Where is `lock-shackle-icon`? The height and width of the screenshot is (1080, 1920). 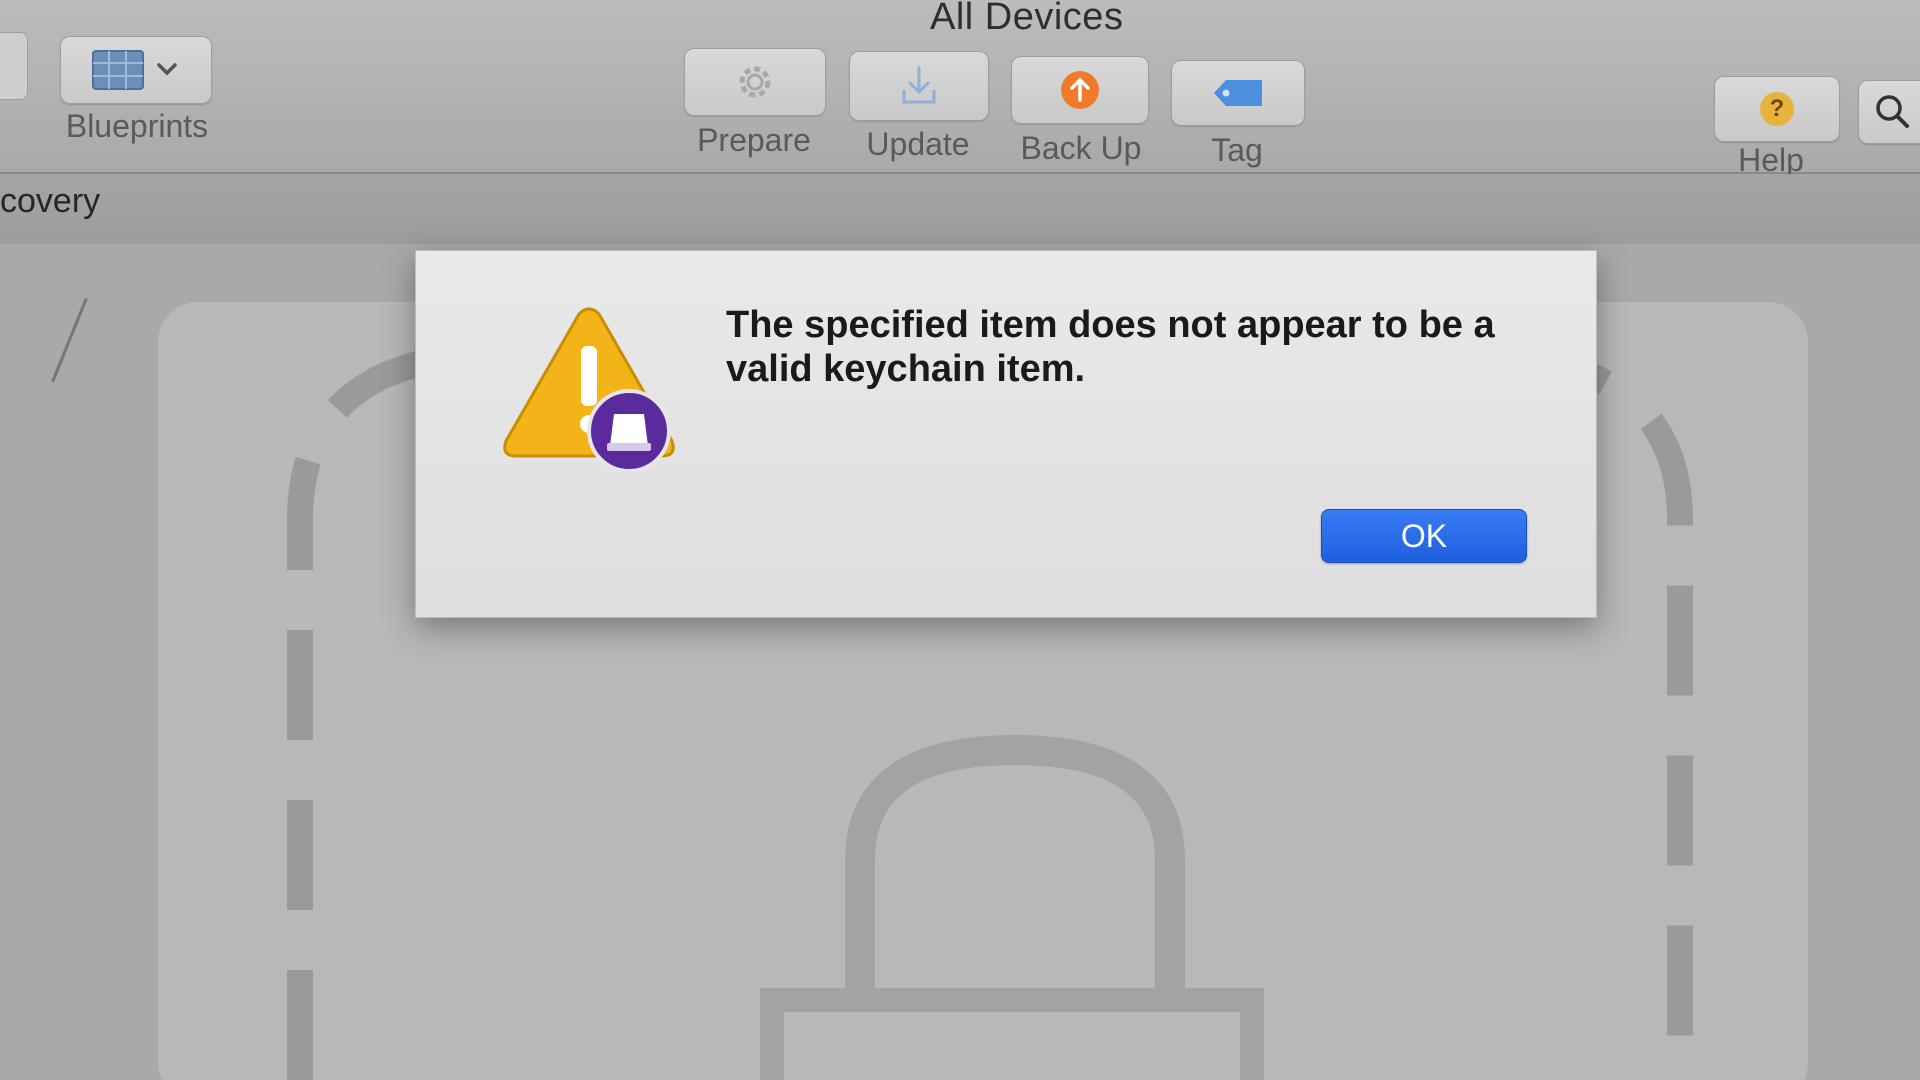
lock-shackle-icon is located at coordinates (1015, 867).